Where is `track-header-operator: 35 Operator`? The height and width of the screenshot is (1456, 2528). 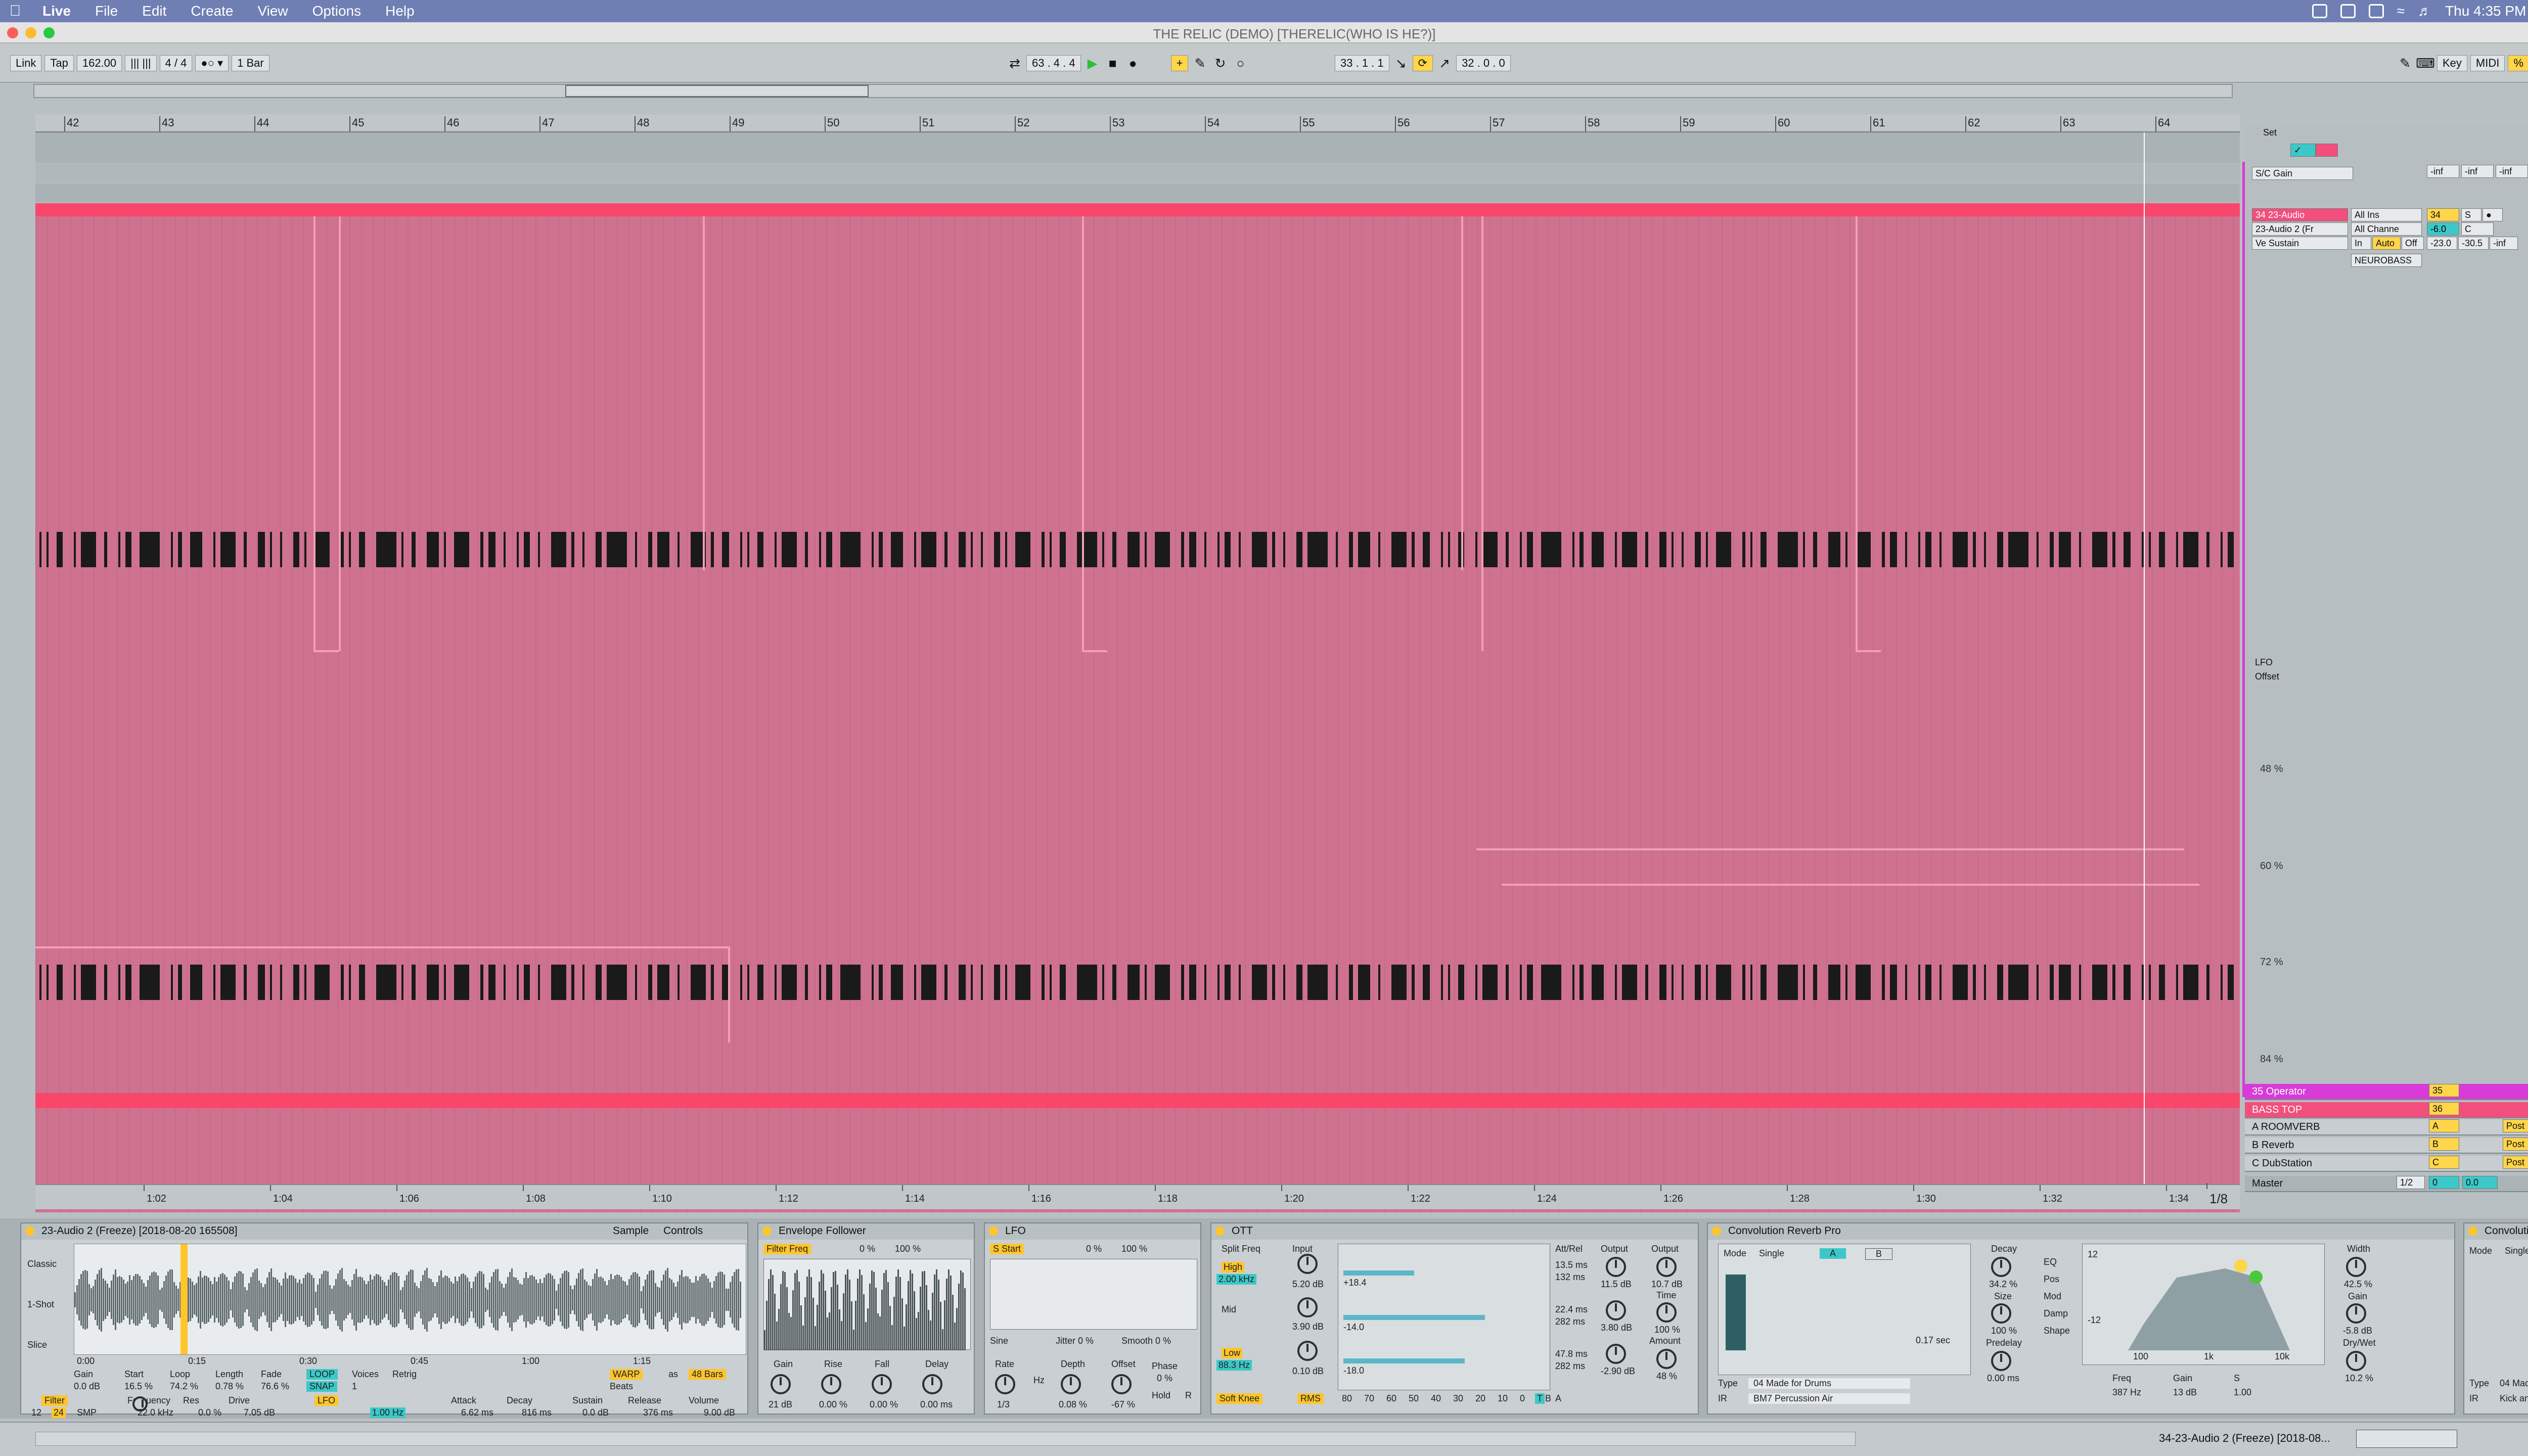
track-header-operator: 35 Operator is located at coordinates (2387, 1092).